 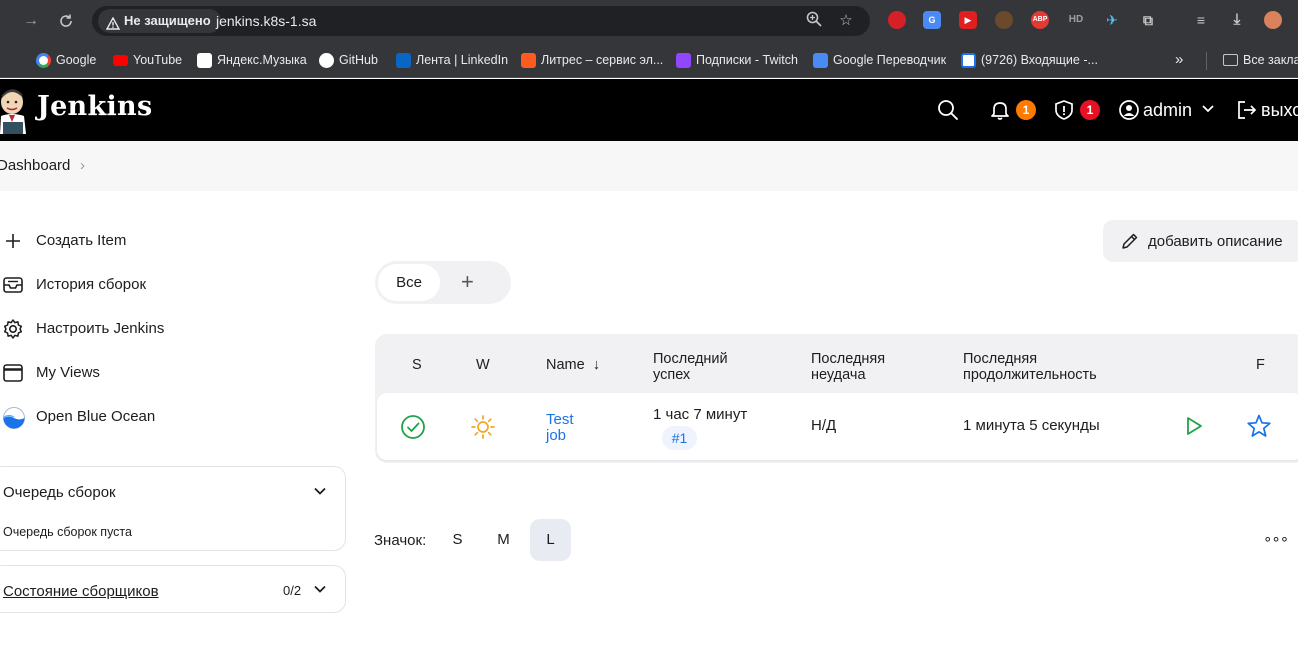 I want to click on add-view-button: +, so click(x=467, y=282).